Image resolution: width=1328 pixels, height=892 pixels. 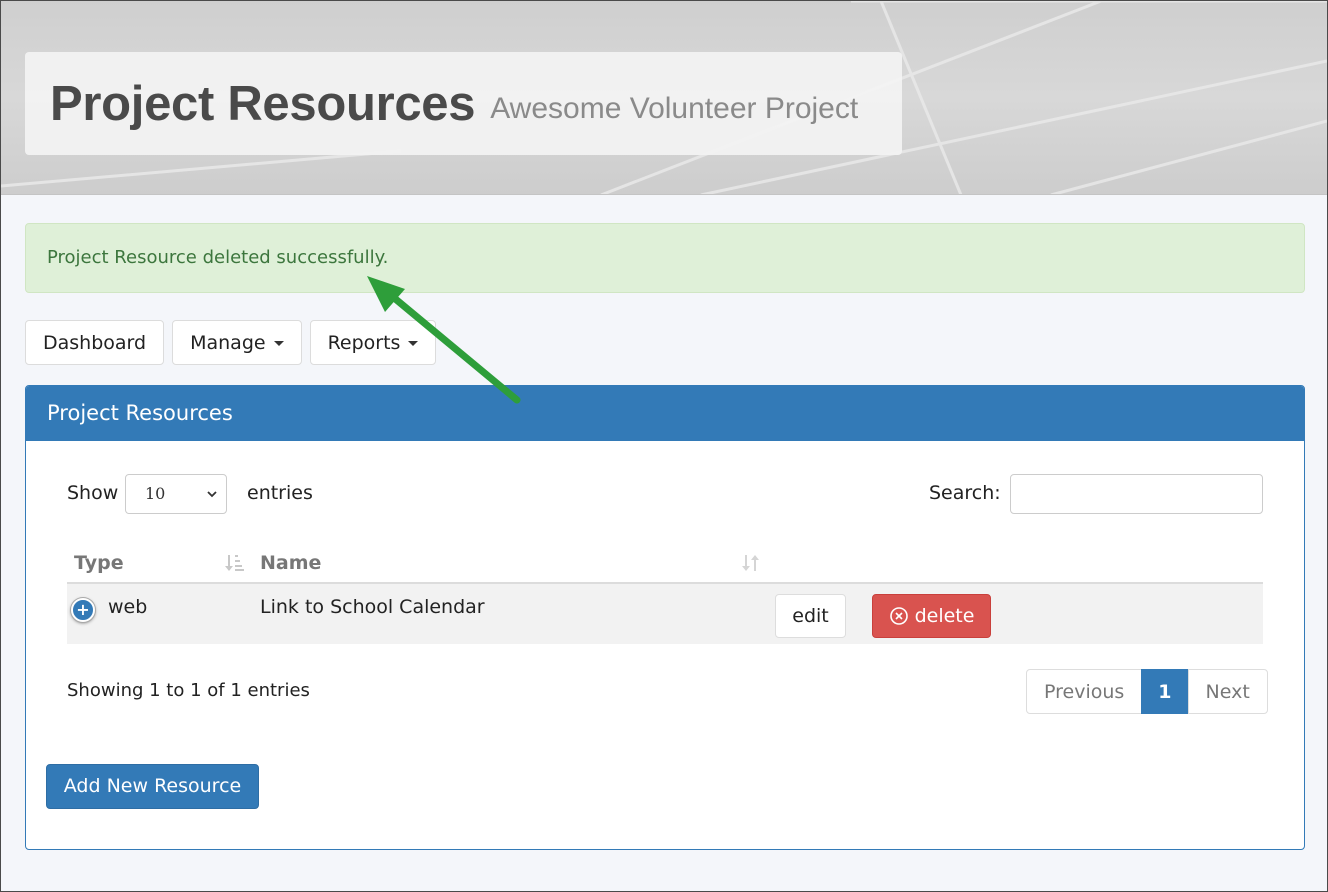 What do you see at coordinates (290, 563) in the screenshot?
I see `column-header-name: Name` at bounding box center [290, 563].